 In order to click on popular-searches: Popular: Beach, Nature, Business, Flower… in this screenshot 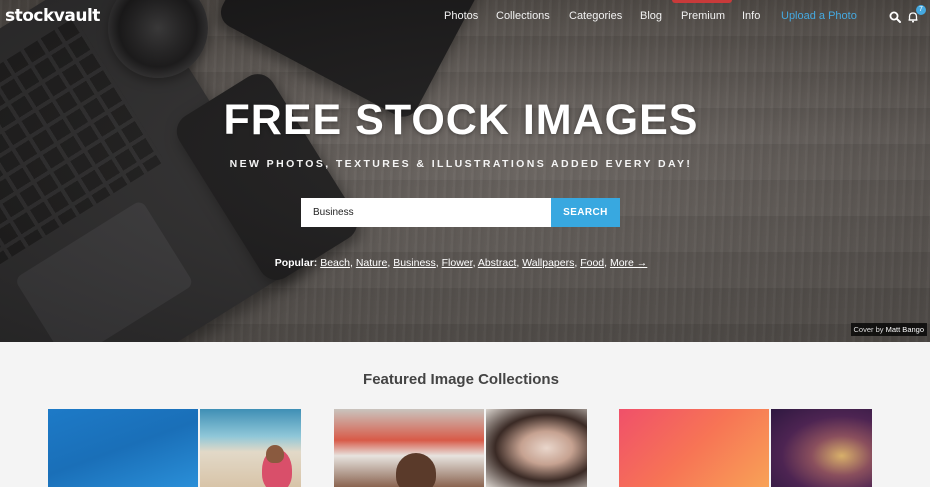, I will do `click(461, 263)`.